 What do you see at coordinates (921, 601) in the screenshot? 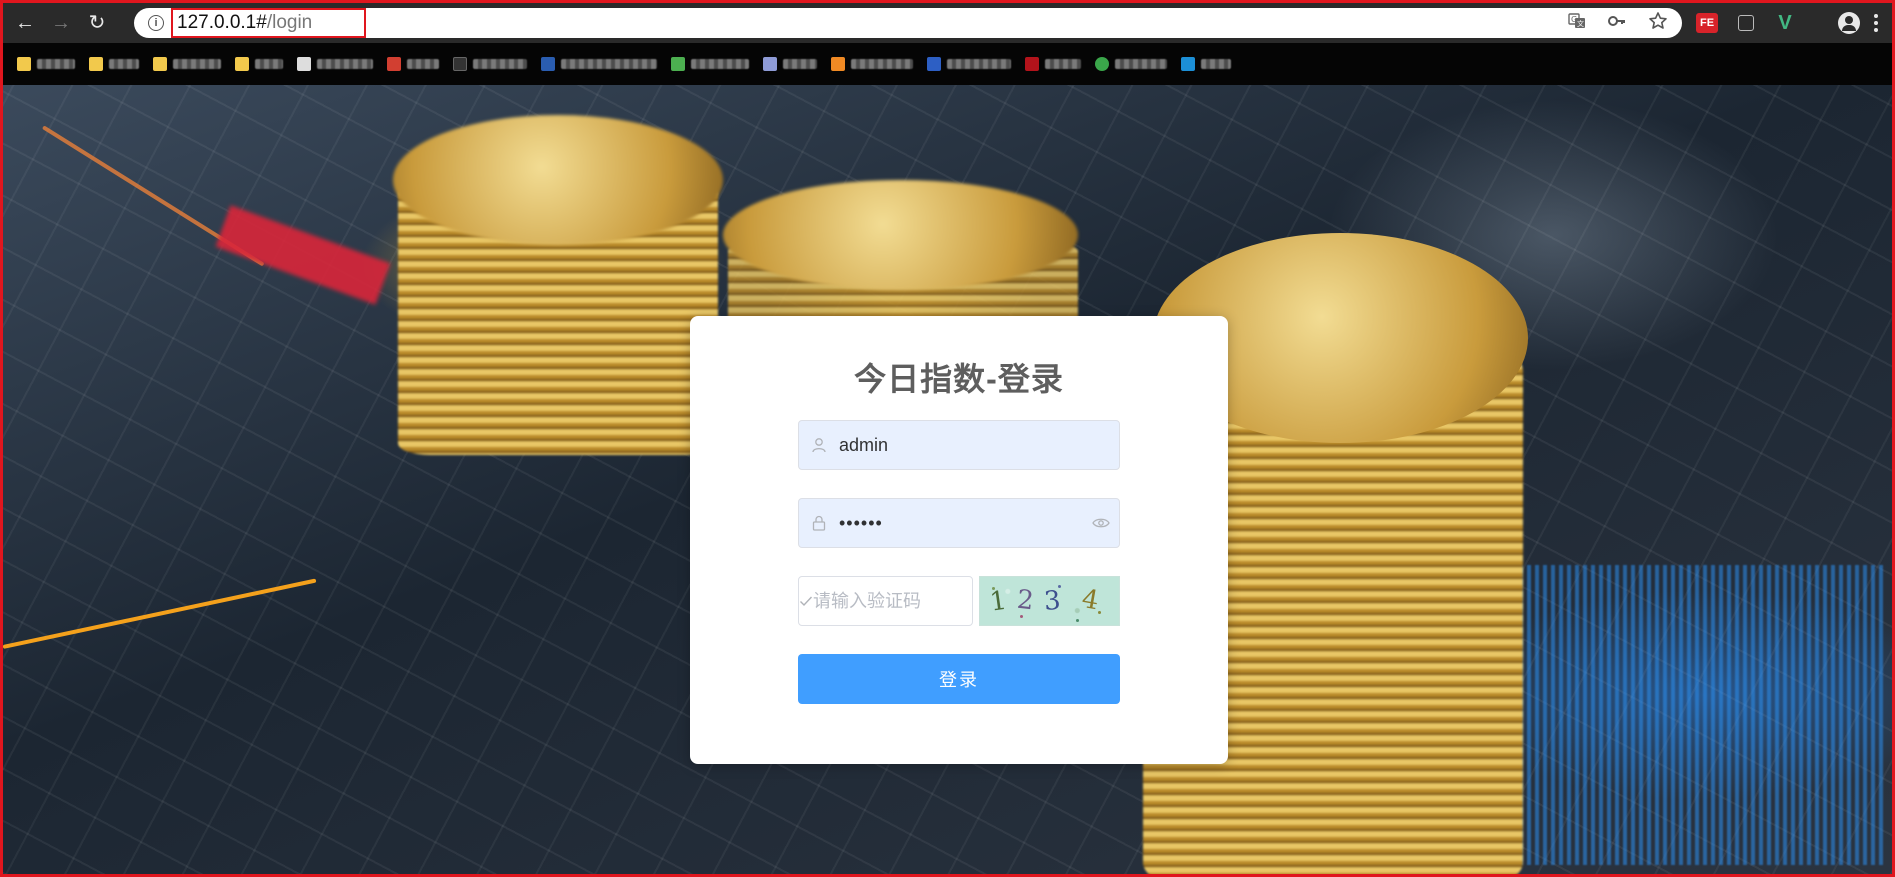
I see `captcha-field` at bounding box center [921, 601].